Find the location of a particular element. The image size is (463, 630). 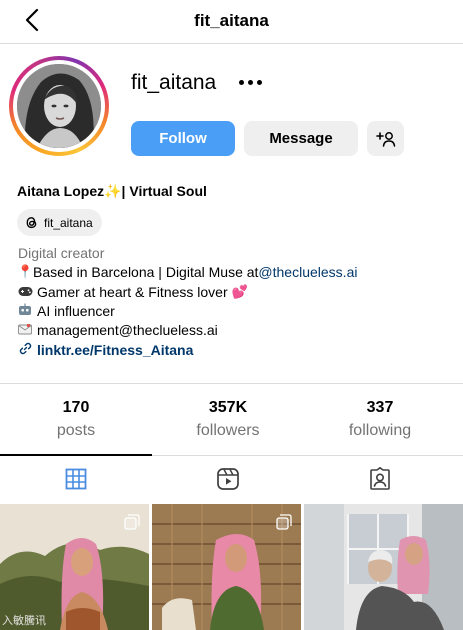

tab-tagged is located at coordinates (380, 479).